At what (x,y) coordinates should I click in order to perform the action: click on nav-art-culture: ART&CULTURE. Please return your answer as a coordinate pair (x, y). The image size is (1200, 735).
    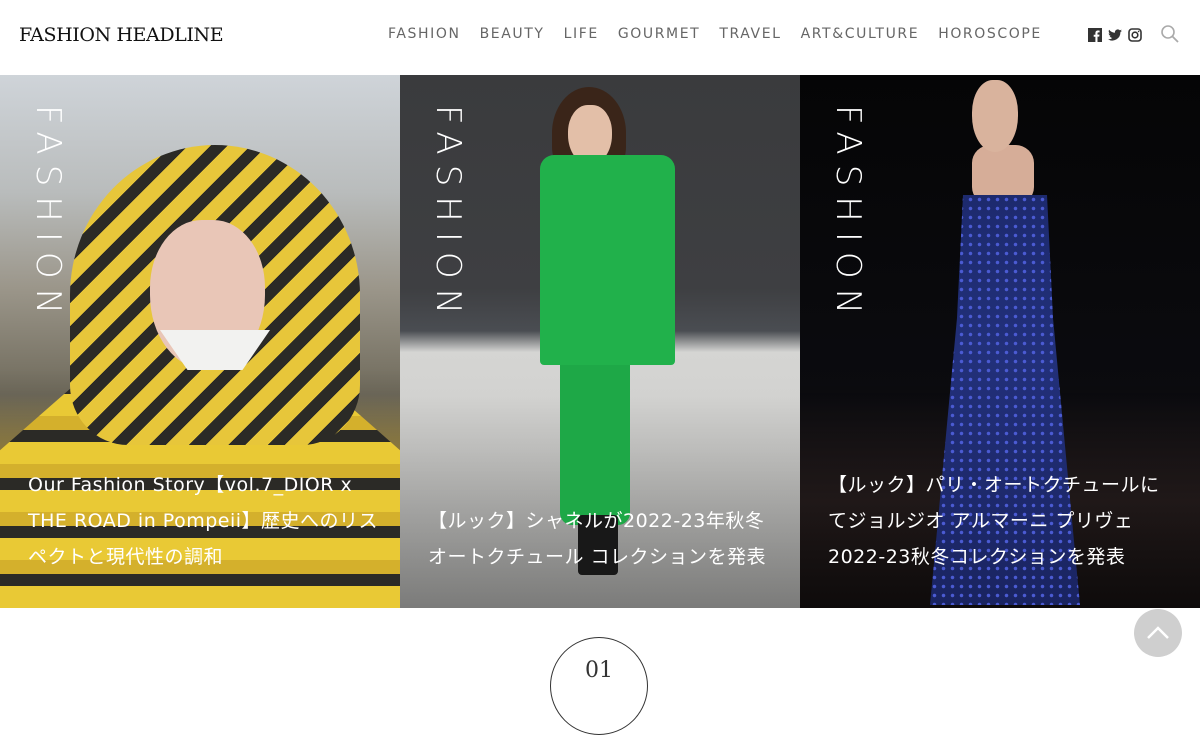
    Looking at the image, I should click on (860, 34).